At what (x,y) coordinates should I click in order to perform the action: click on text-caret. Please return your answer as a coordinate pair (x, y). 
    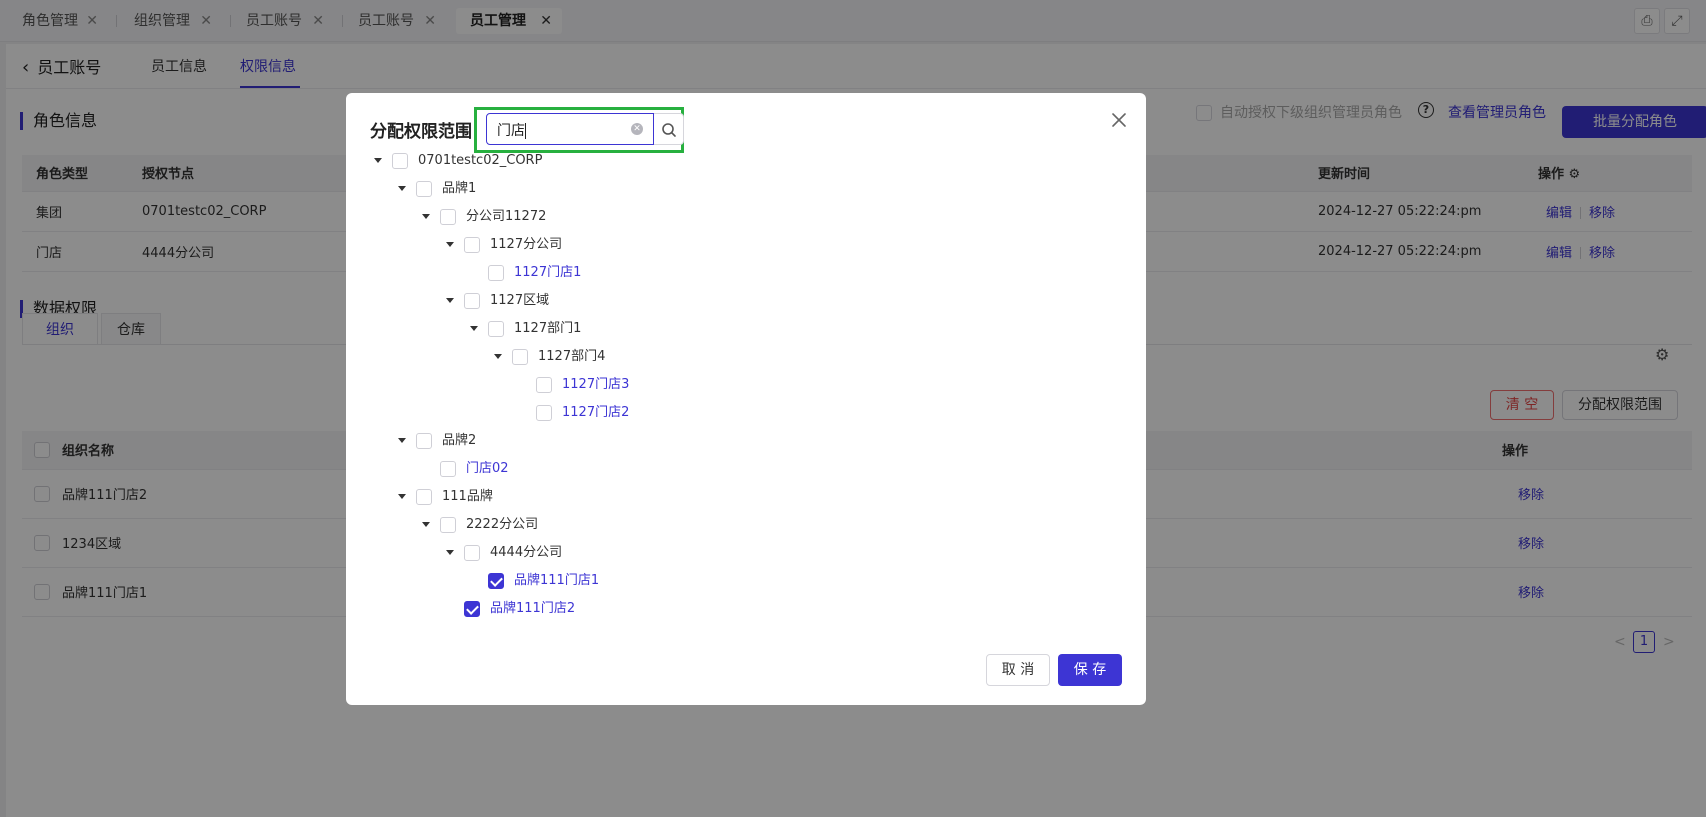
    Looking at the image, I should click on (525, 131).